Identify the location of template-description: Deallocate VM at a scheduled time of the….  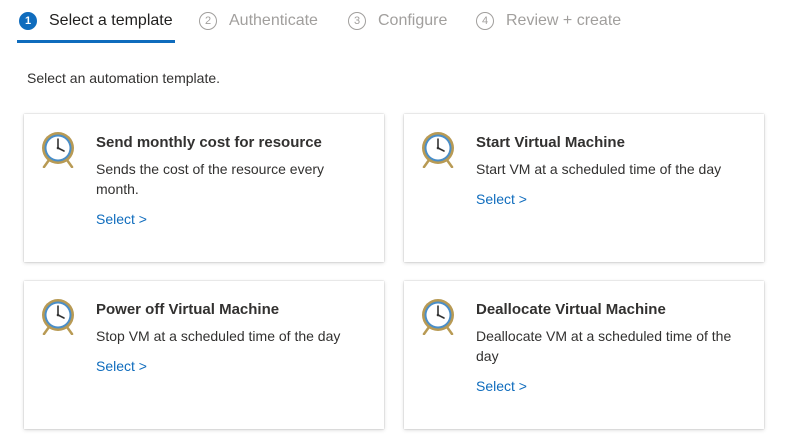
(604, 346).